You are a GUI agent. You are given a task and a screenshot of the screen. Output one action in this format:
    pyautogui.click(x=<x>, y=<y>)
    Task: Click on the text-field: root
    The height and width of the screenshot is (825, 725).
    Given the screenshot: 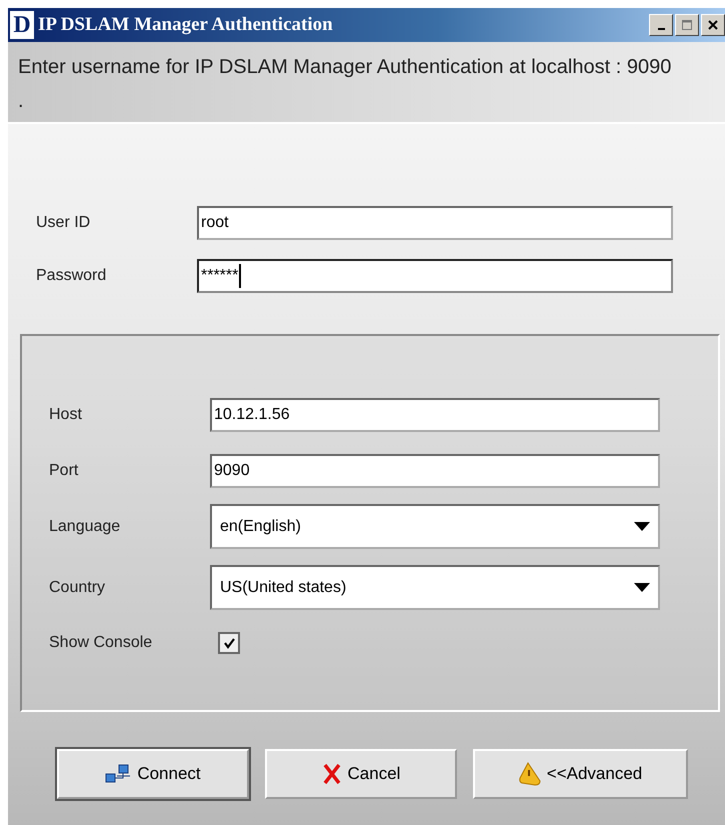 What is the action you would take?
    pyautogui.click(x=435, y=223)
    